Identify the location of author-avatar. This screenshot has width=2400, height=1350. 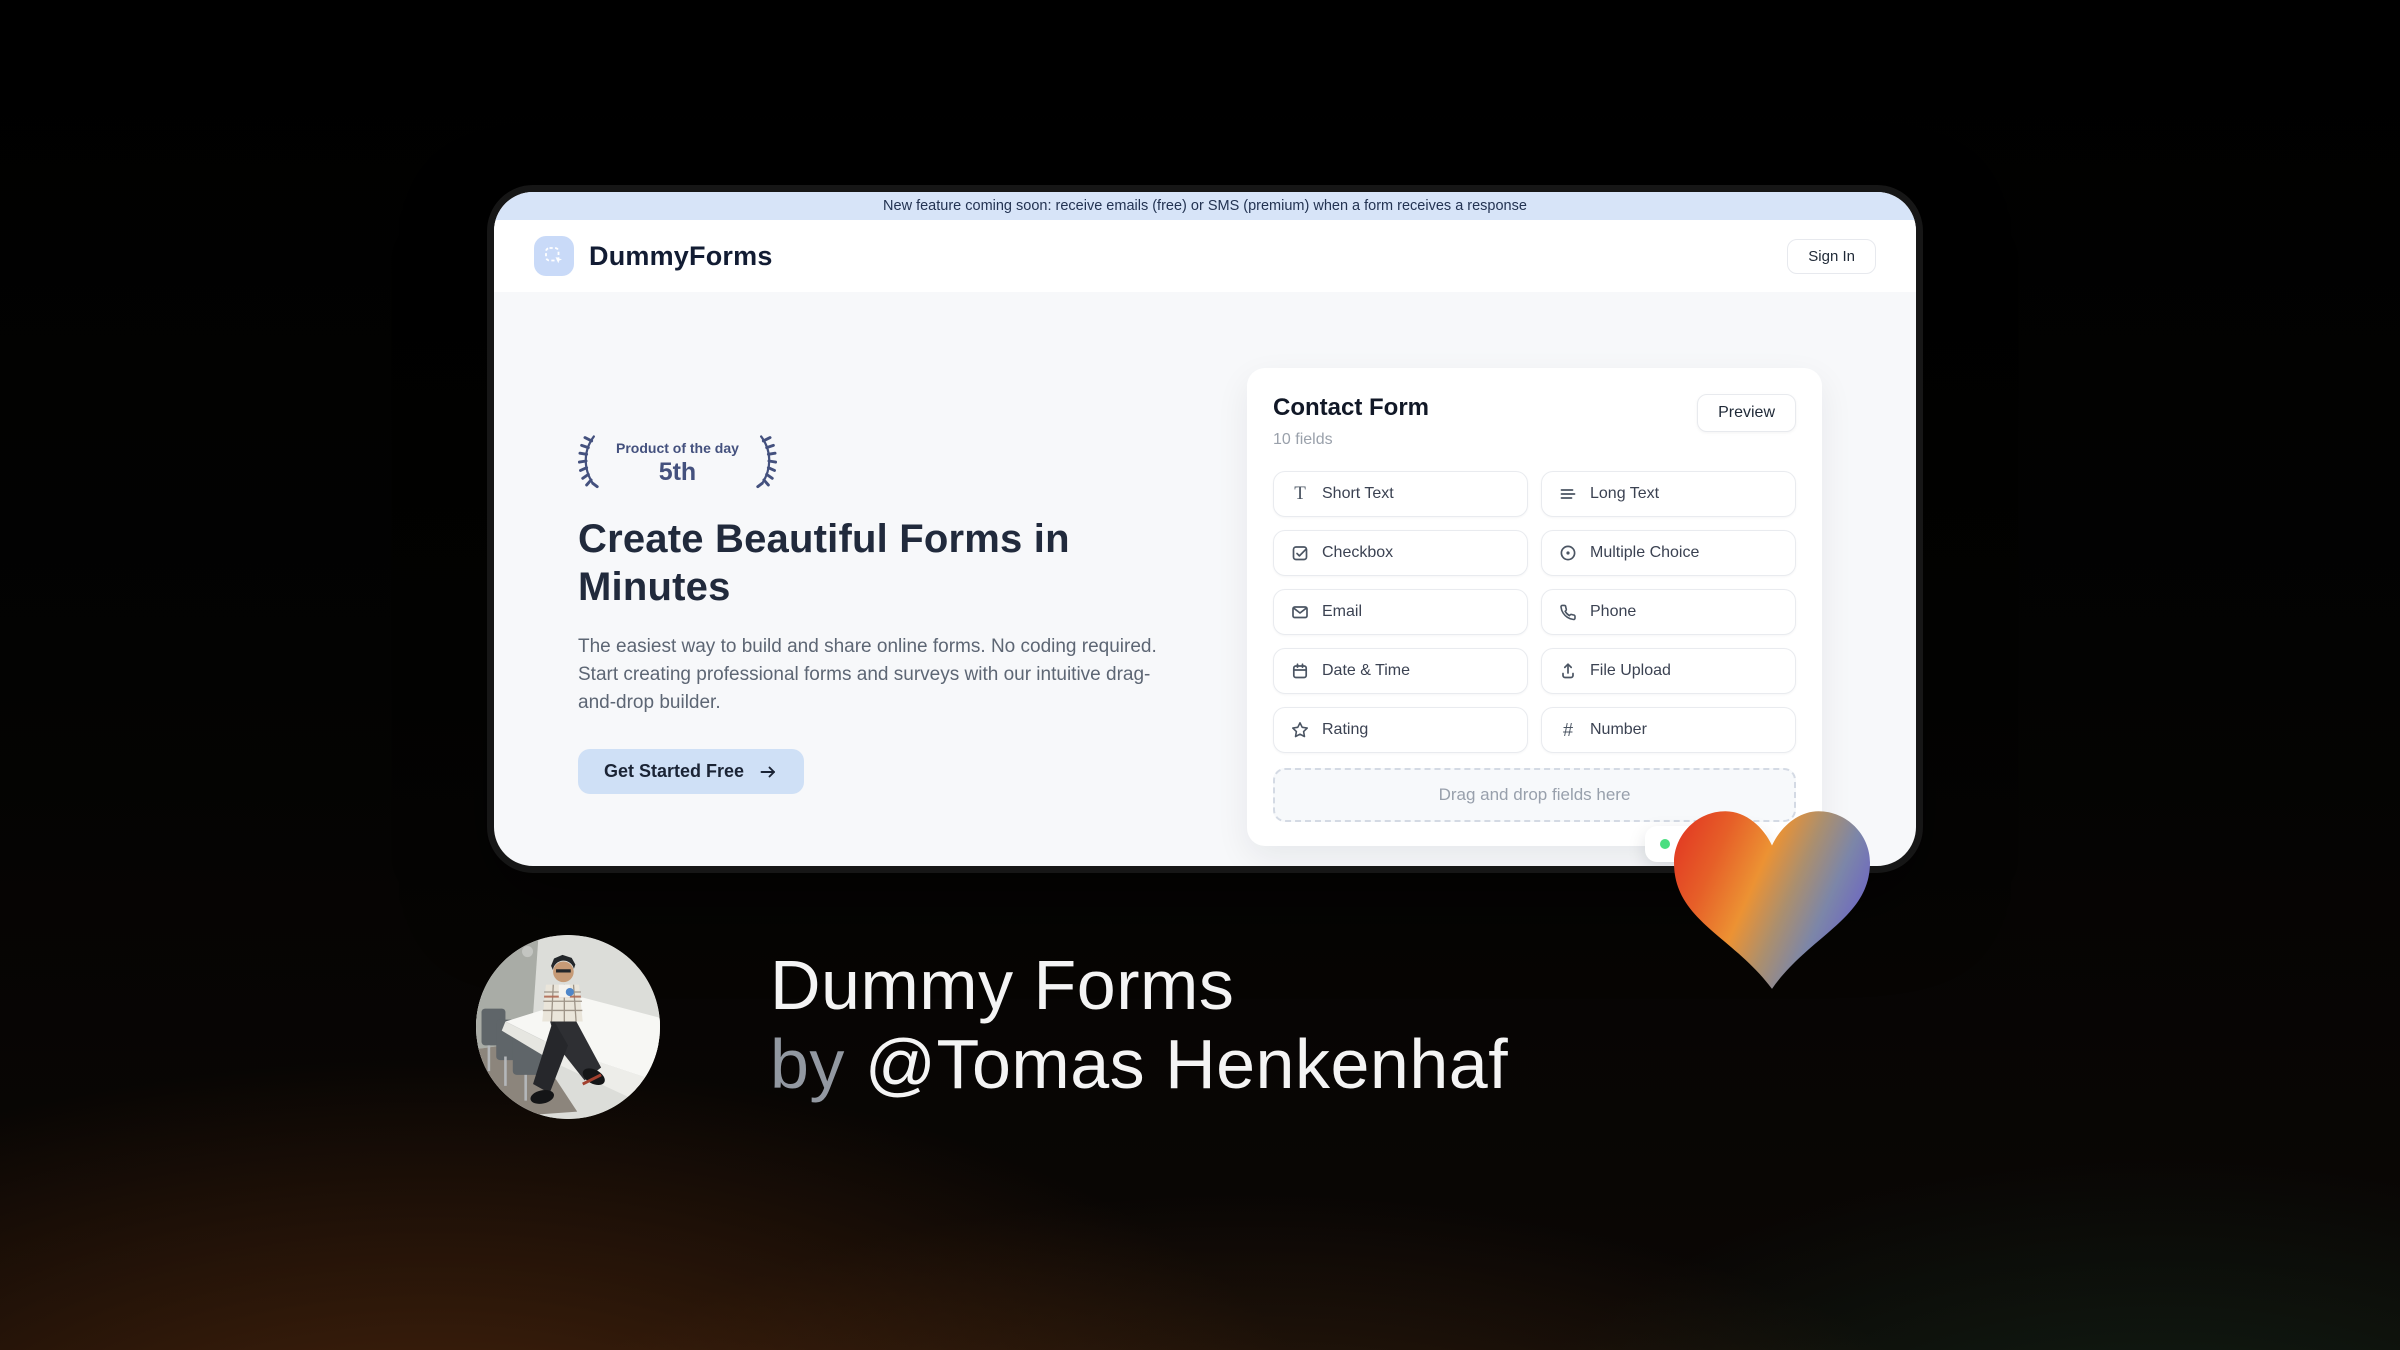
(568, 1027).